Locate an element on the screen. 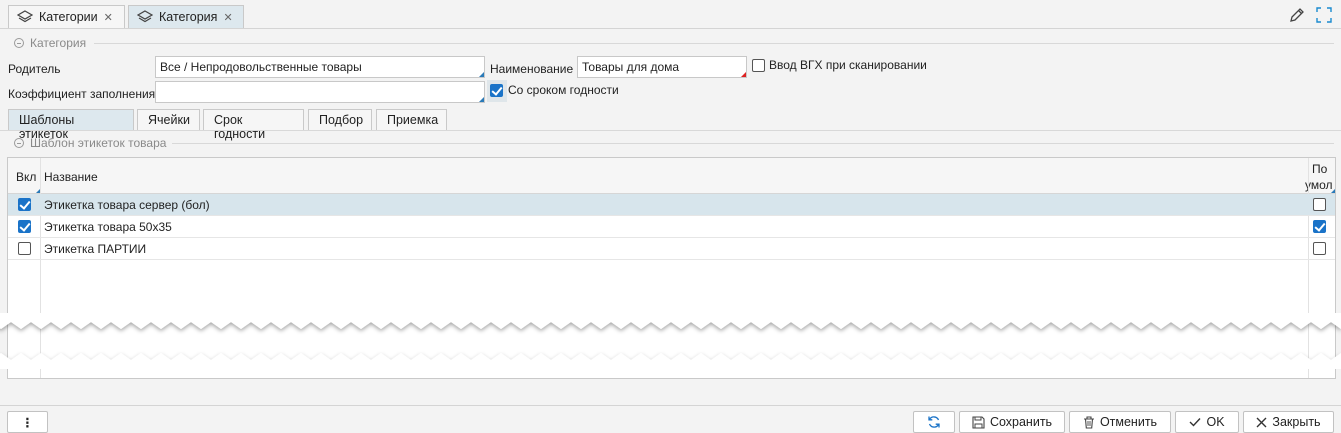 Image resolution: width=1341 pixels, height=433 pixels. section-labels-header: Шаблон этикеток товара is located at coordinates (90, 143).